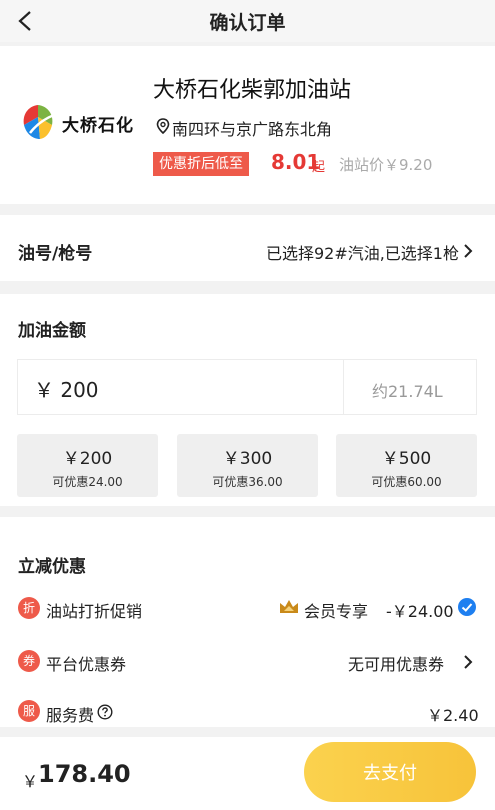 The height and width of the screenshot is (810, 495). Describe the element at coordinates (94, 611) in the screenshot. I see `station-promo-label: 油站打折促销` at that location.